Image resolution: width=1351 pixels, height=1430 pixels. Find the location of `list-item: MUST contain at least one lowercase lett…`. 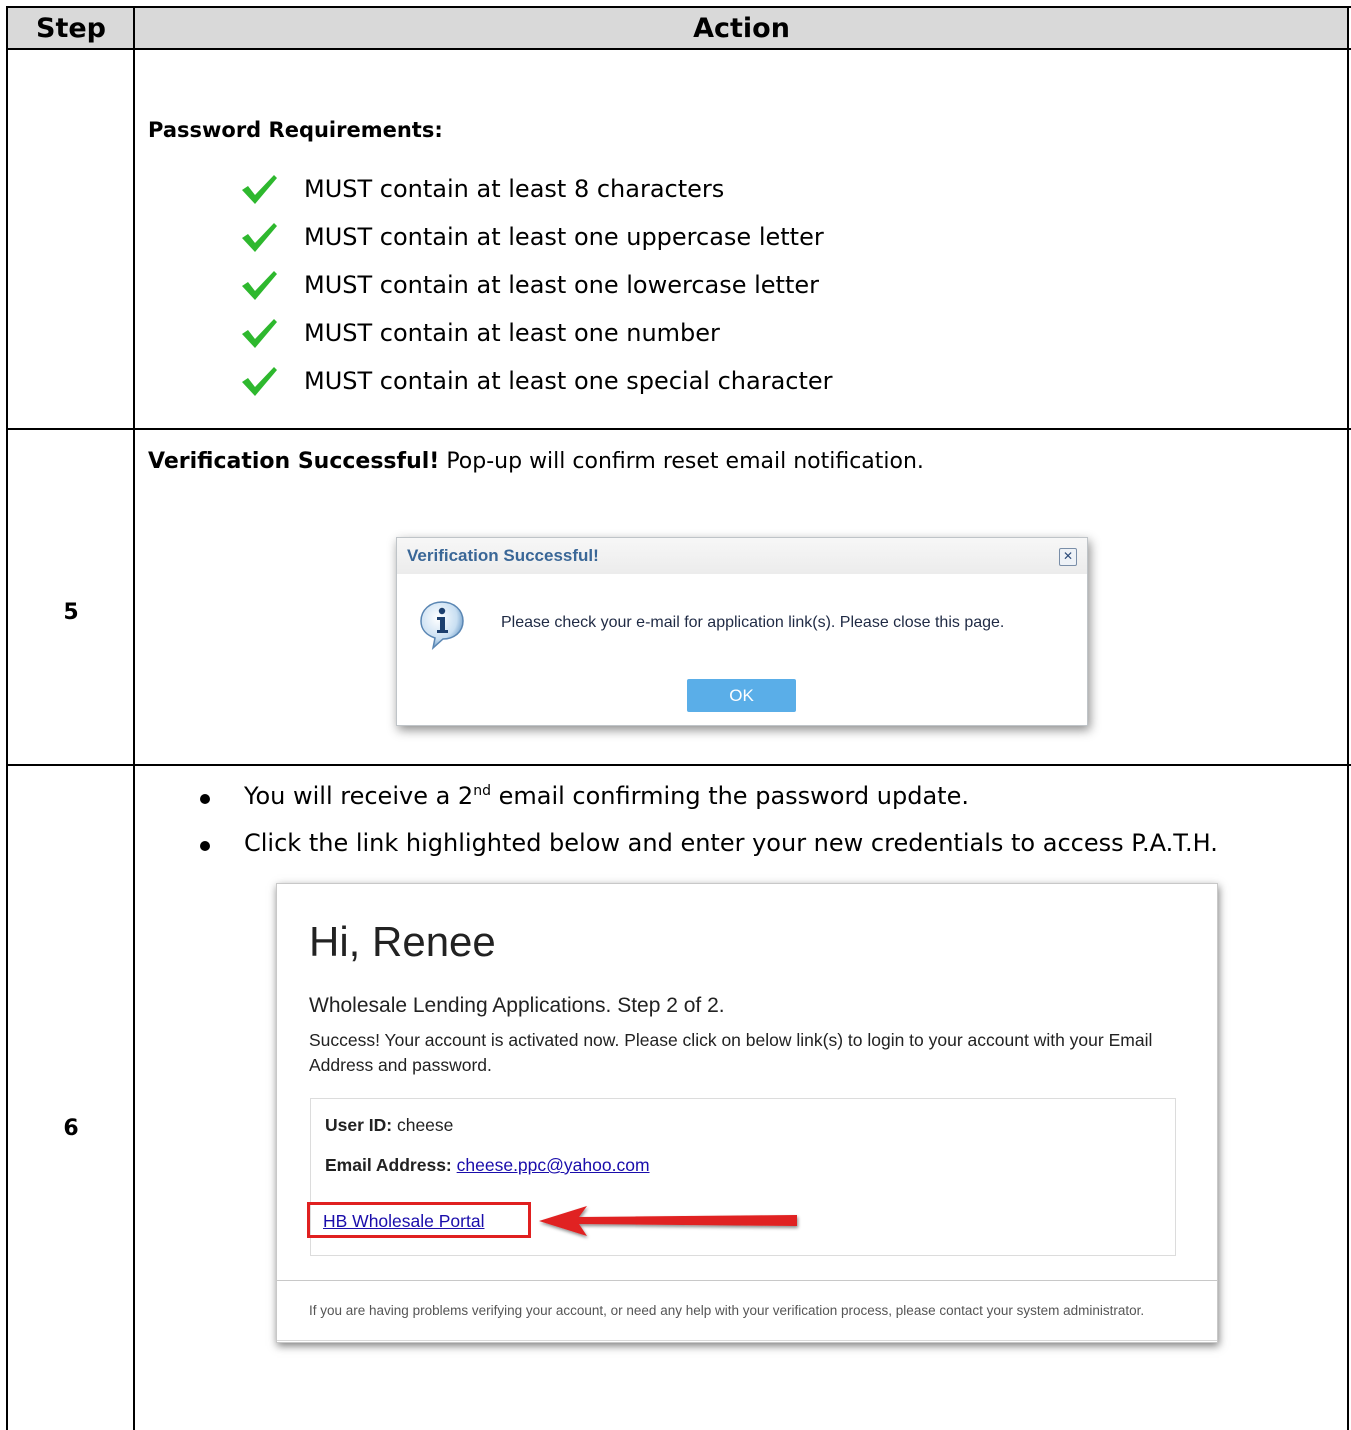

list-item: MUST contain at least one lowercase lett… is located at coordinates (529, 285).